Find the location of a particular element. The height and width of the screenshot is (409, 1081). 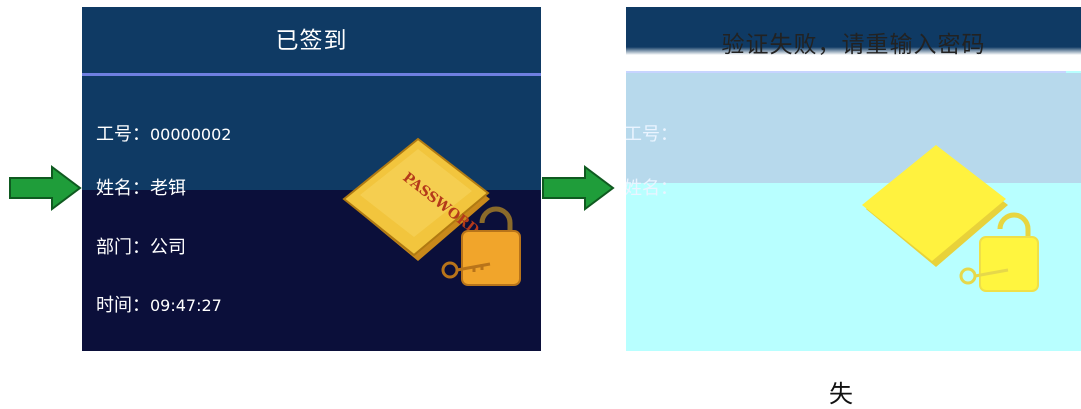

employee-id-row: 工号： is located at coordinates (652, 133).